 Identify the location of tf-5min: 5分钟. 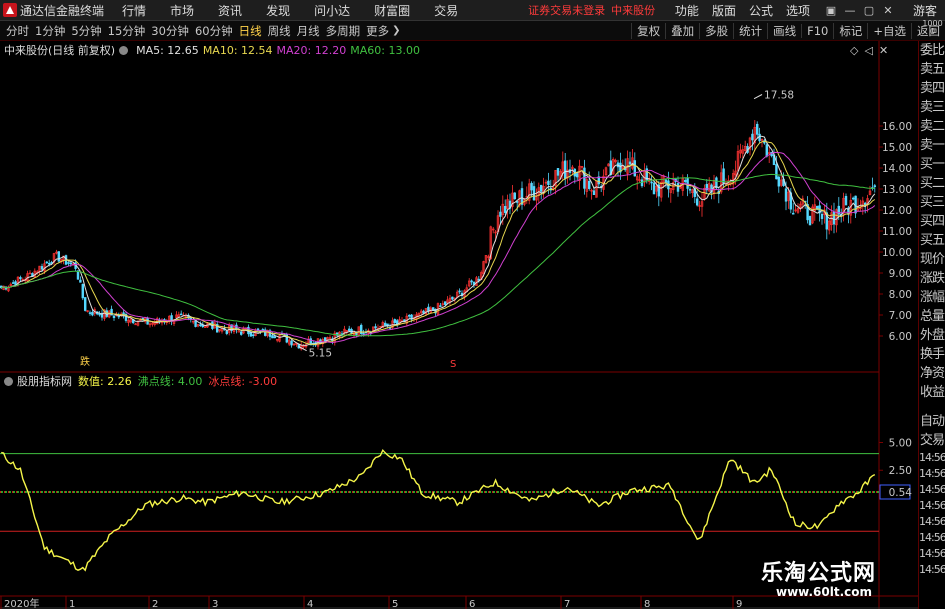
(86, 31).